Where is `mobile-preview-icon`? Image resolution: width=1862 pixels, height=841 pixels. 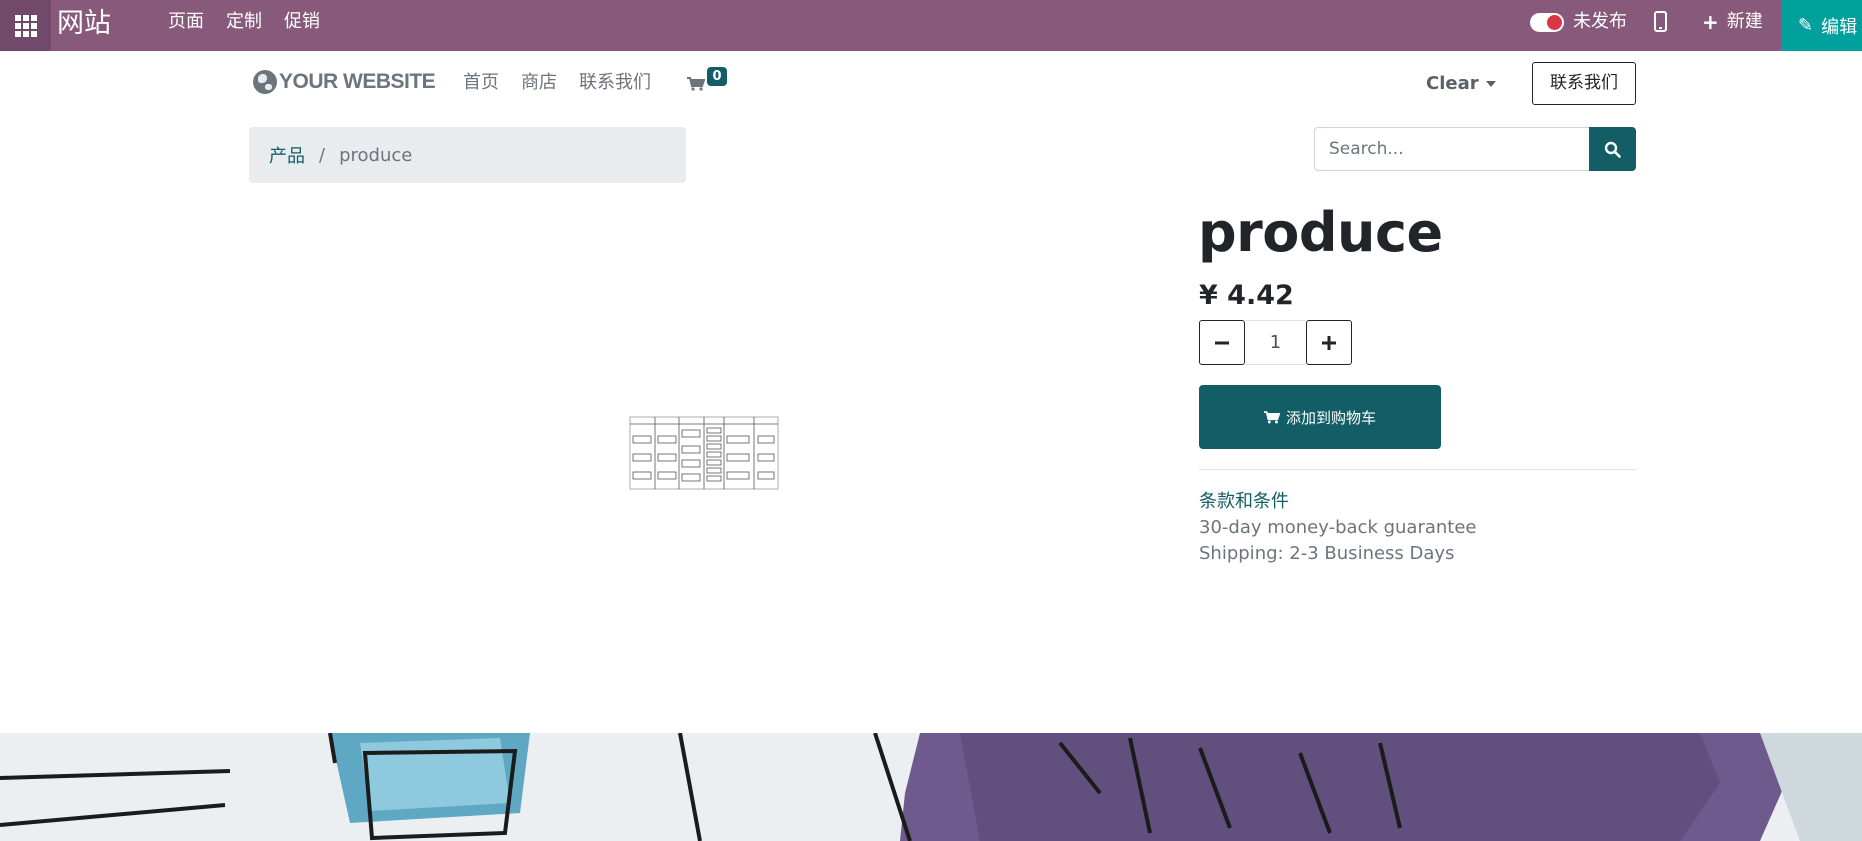
mobile-preview-icon is located at coordinates (1660, 21).